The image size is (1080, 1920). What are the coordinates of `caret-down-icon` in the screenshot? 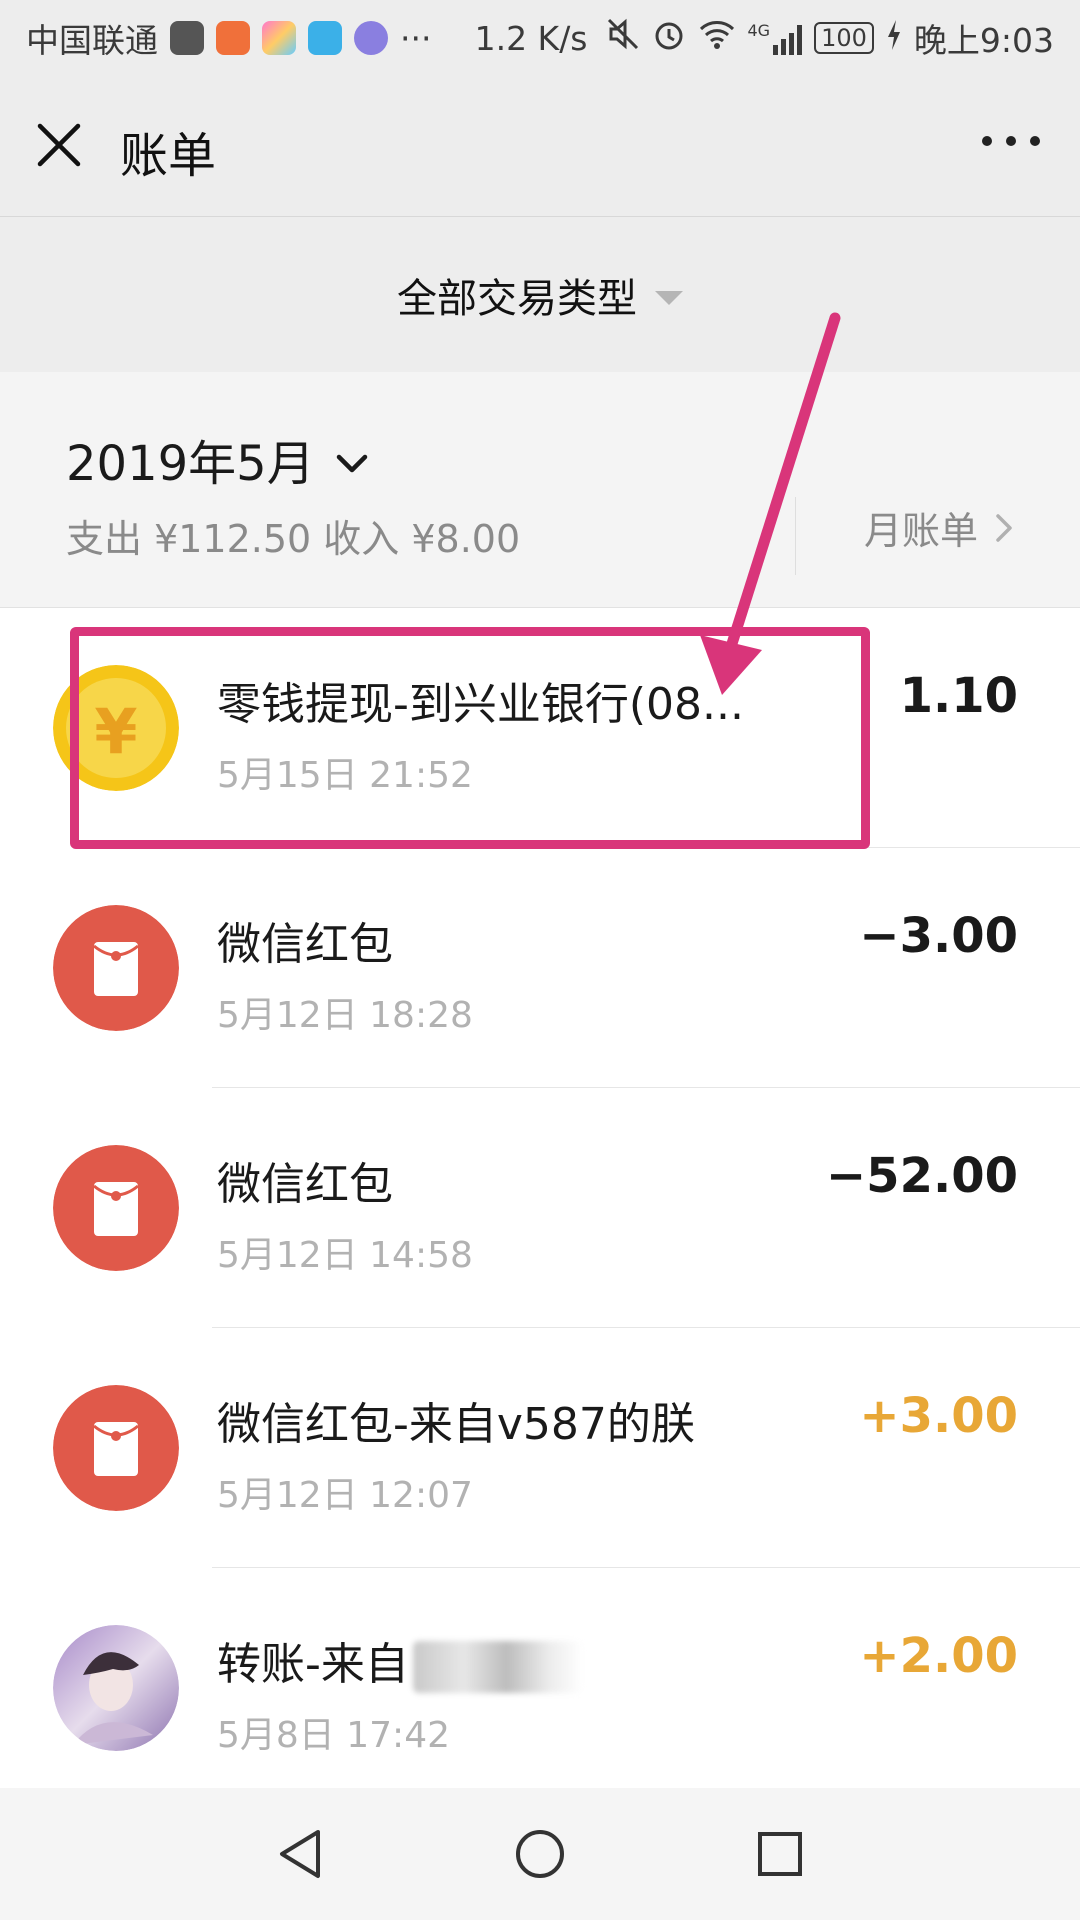 It's located at (669, 297).